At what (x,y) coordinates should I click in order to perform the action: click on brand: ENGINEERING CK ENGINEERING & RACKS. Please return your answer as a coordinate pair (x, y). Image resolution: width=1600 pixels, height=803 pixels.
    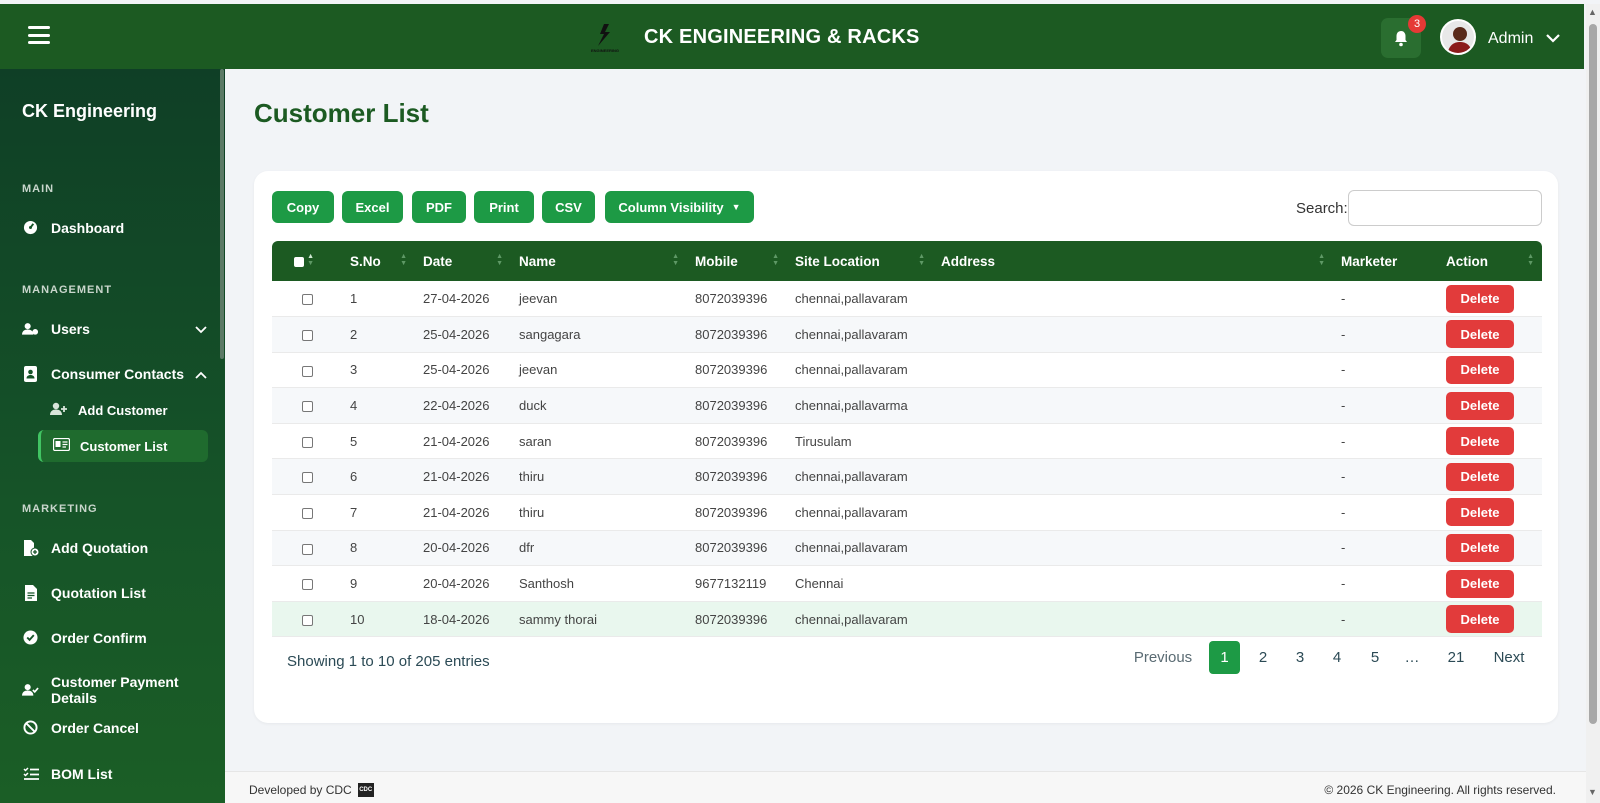
    Looking at the image, I should click on (752, 37).